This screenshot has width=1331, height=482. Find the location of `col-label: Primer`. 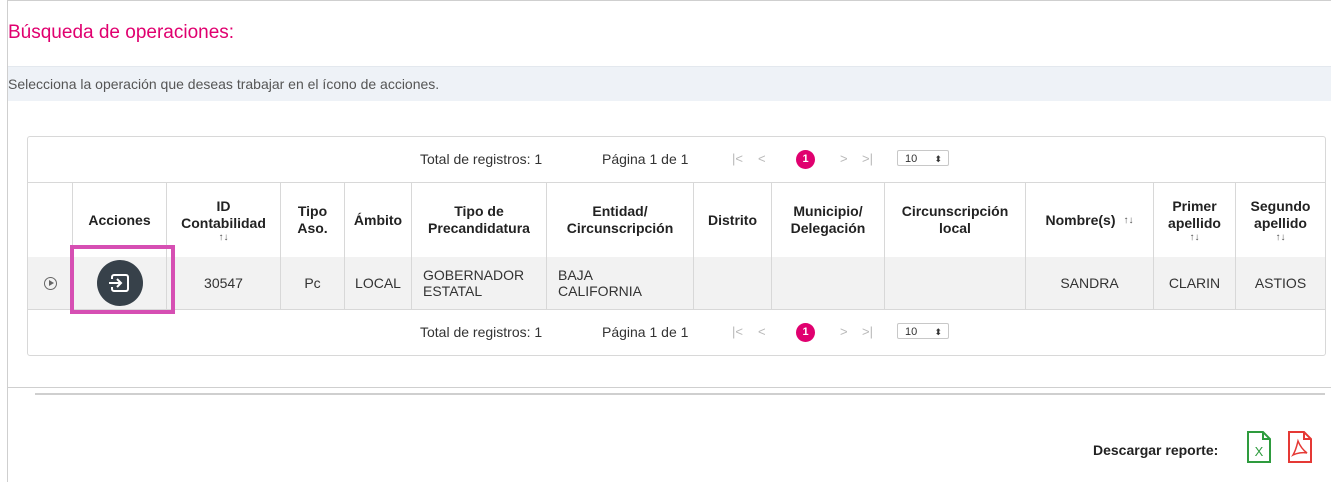

col-label: Primer is located at coordinates (1194, 205).